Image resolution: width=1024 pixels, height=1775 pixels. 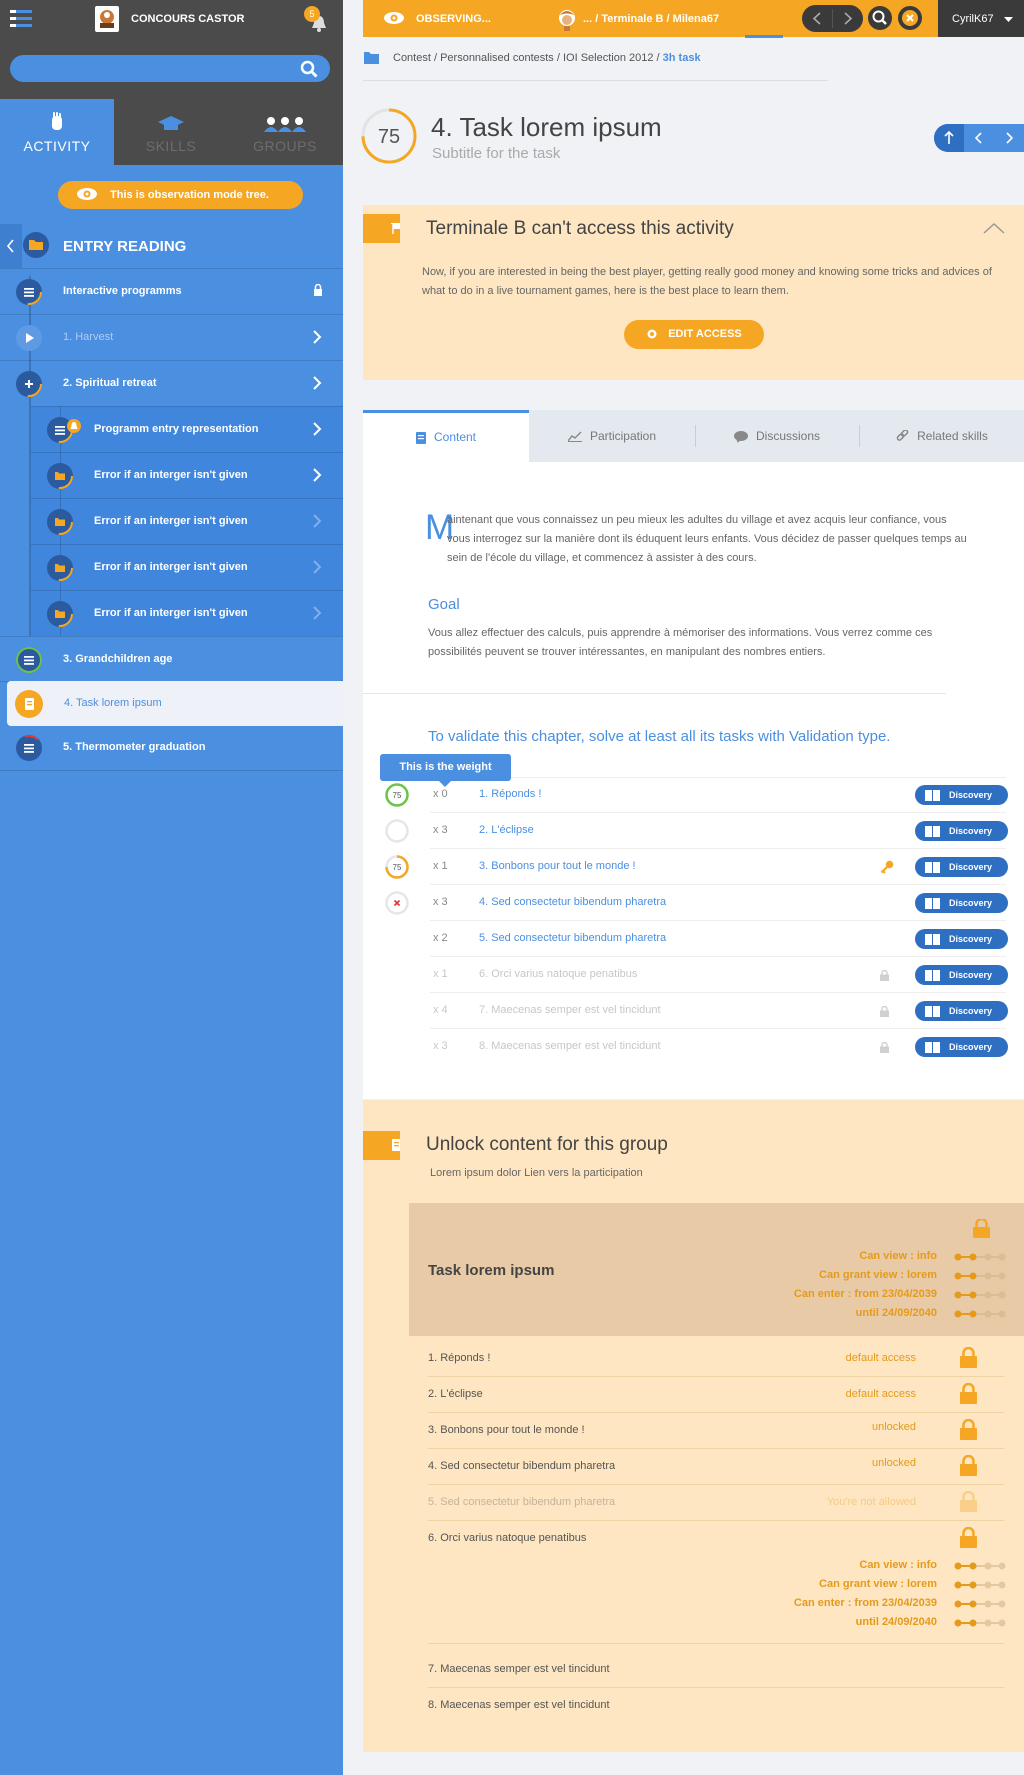 What do you see at coordinates (171, 246) in the screenshot?
I see `tree-section-header: ENTRY READING` at bounding box center [171, 246].